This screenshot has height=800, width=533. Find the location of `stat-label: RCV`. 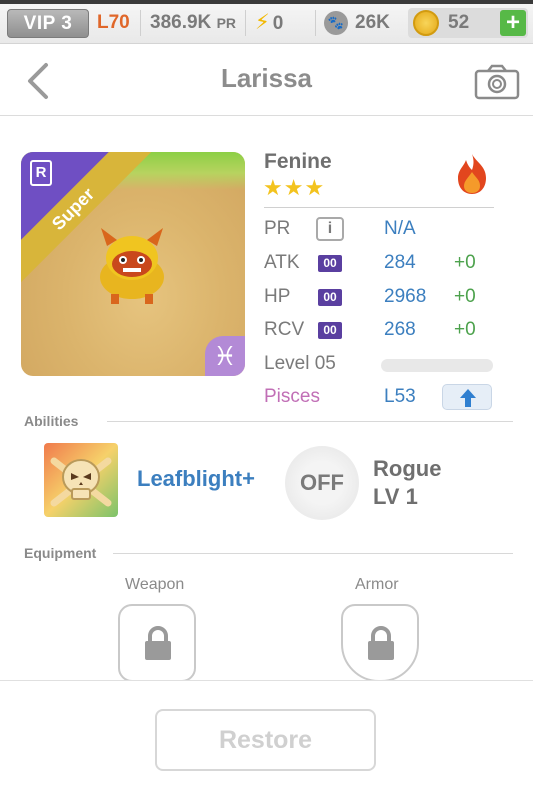

stat-label: RCV is located at coordinates (284, 329).